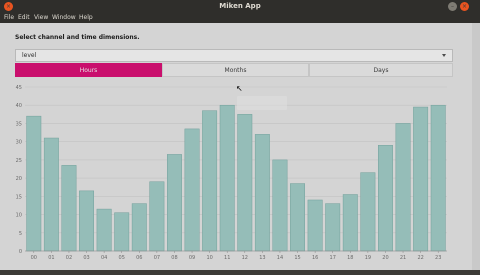 This screenshot has width=480, height=275. I want to click on x-tick-label: 05, so click(122, 258).